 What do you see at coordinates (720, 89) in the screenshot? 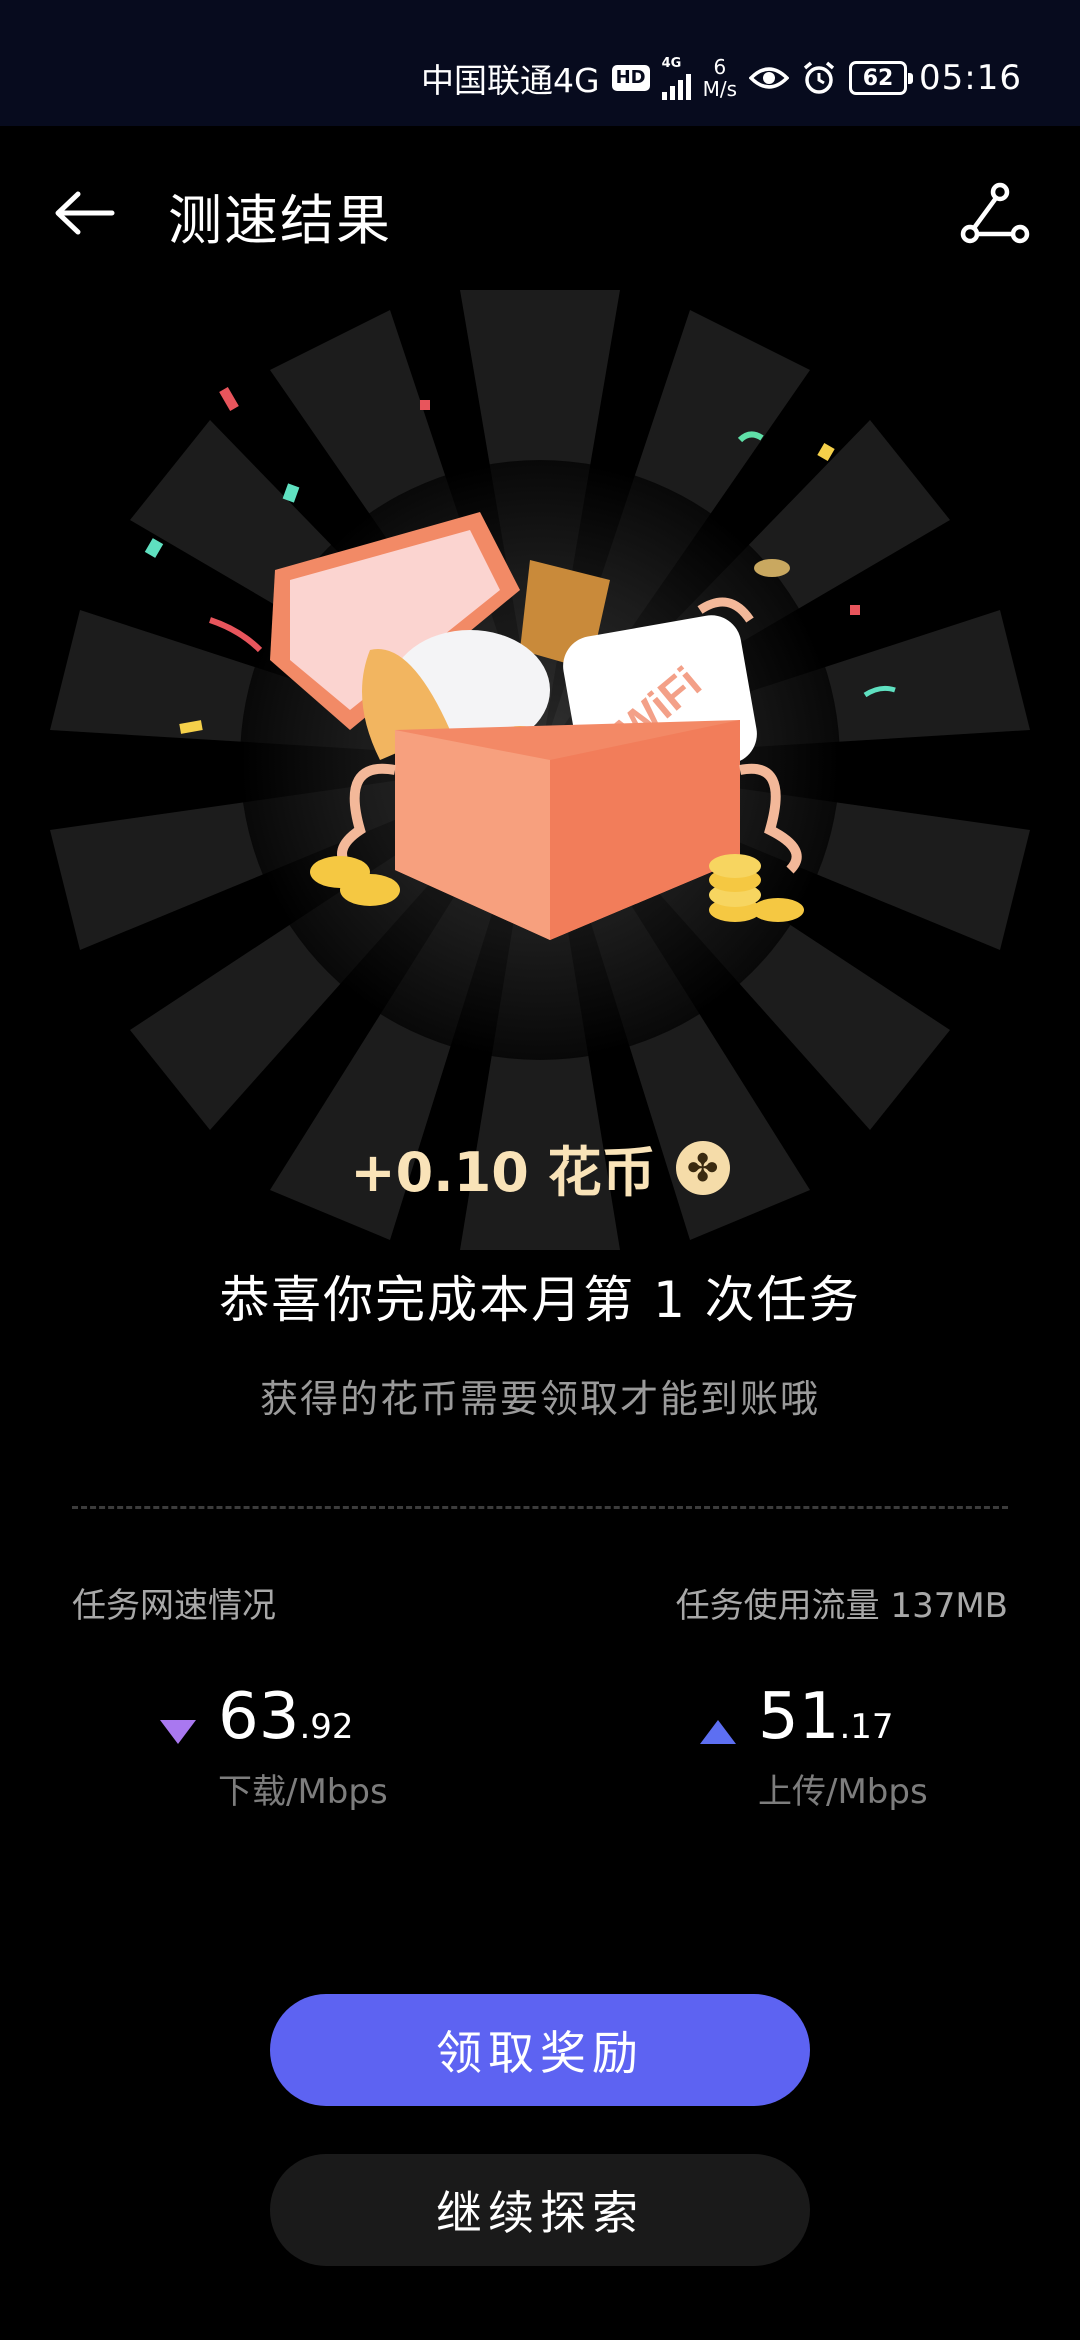
I see `net-speed-unit: M/s` at bounding box center [720, 89].